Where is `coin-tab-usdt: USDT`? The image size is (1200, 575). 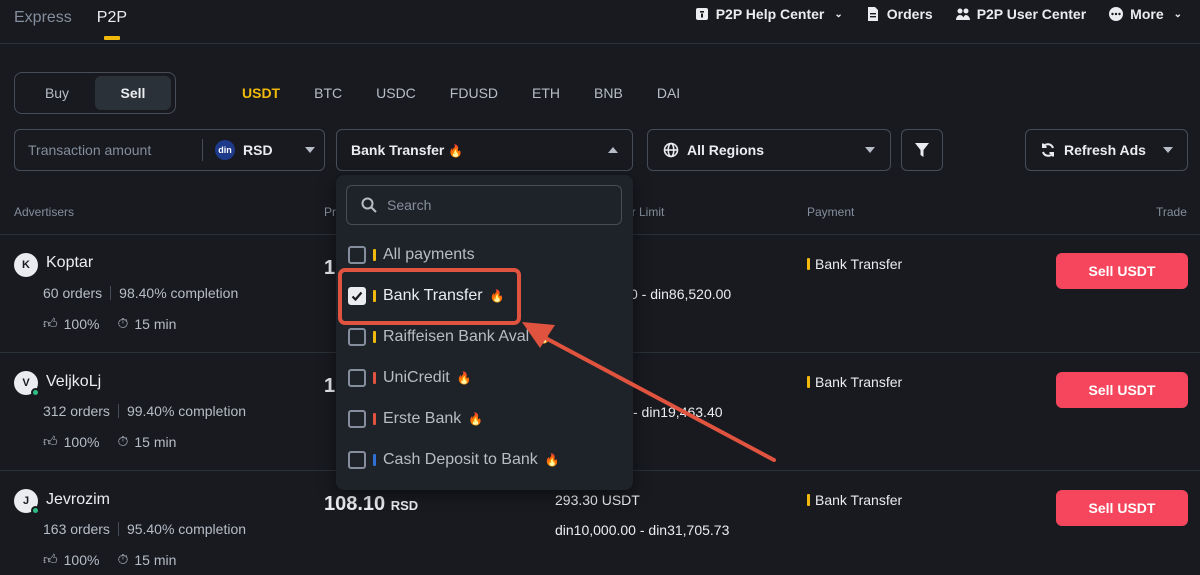 coin-tab-usdt: USDT is located at coordinates (261, 93).